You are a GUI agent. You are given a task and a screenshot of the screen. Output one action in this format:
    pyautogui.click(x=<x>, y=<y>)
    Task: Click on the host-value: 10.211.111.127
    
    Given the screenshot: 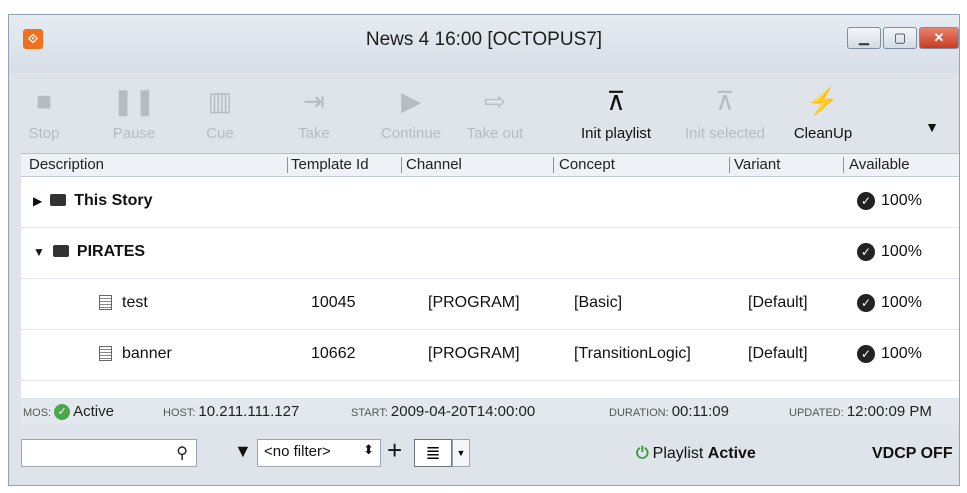 What is the action you would take?
    pyautogui.click(x=249, y=411)
    